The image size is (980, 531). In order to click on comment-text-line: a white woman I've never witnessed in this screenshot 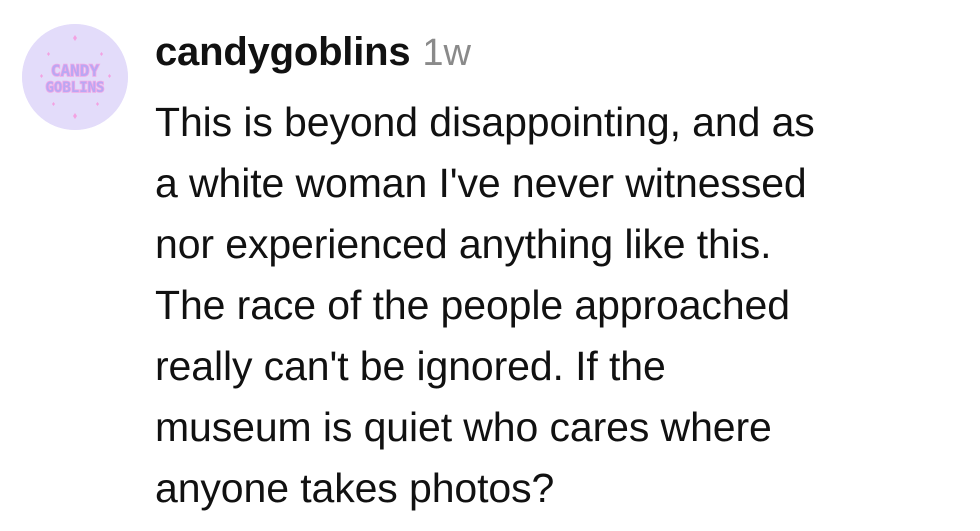, I will do `click(481, 183)`.